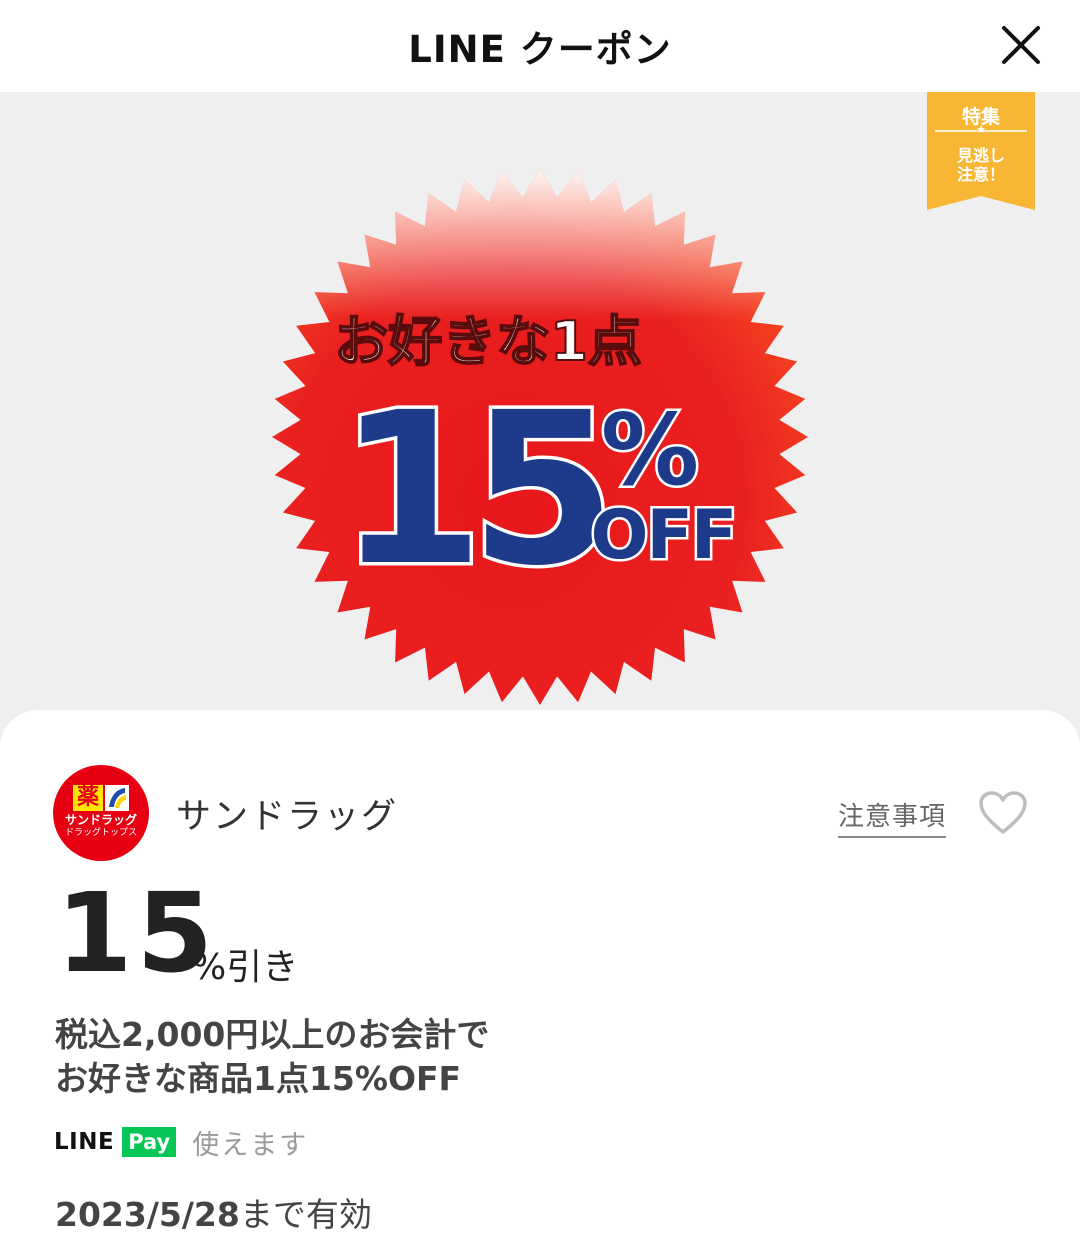  Describe the element at coordinates (663, 535) in the screenshot. I see `banner-off: OFF` at that location.